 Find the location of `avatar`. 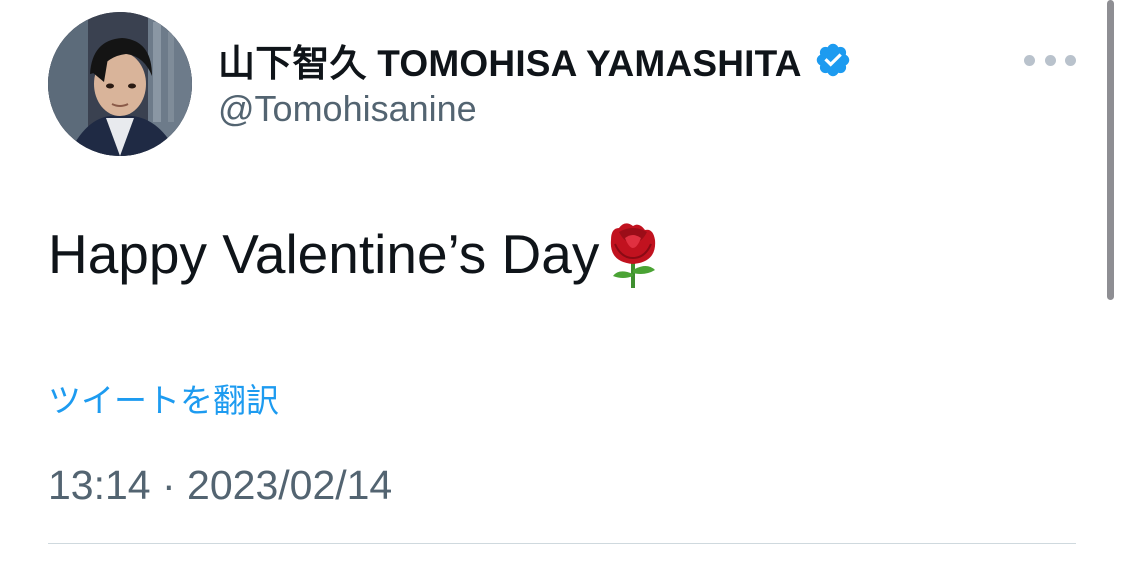

avatar is located at coordinates (120, 84).